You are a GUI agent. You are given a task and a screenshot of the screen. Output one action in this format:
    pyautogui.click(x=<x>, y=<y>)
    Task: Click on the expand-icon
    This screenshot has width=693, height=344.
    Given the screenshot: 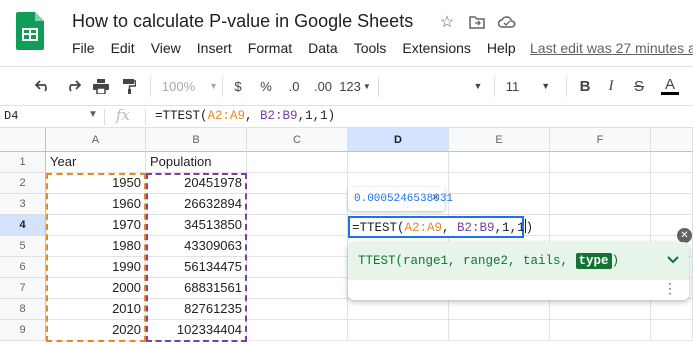 What is the action you would take?
    pyautogui.click(x=673, y=259)
    